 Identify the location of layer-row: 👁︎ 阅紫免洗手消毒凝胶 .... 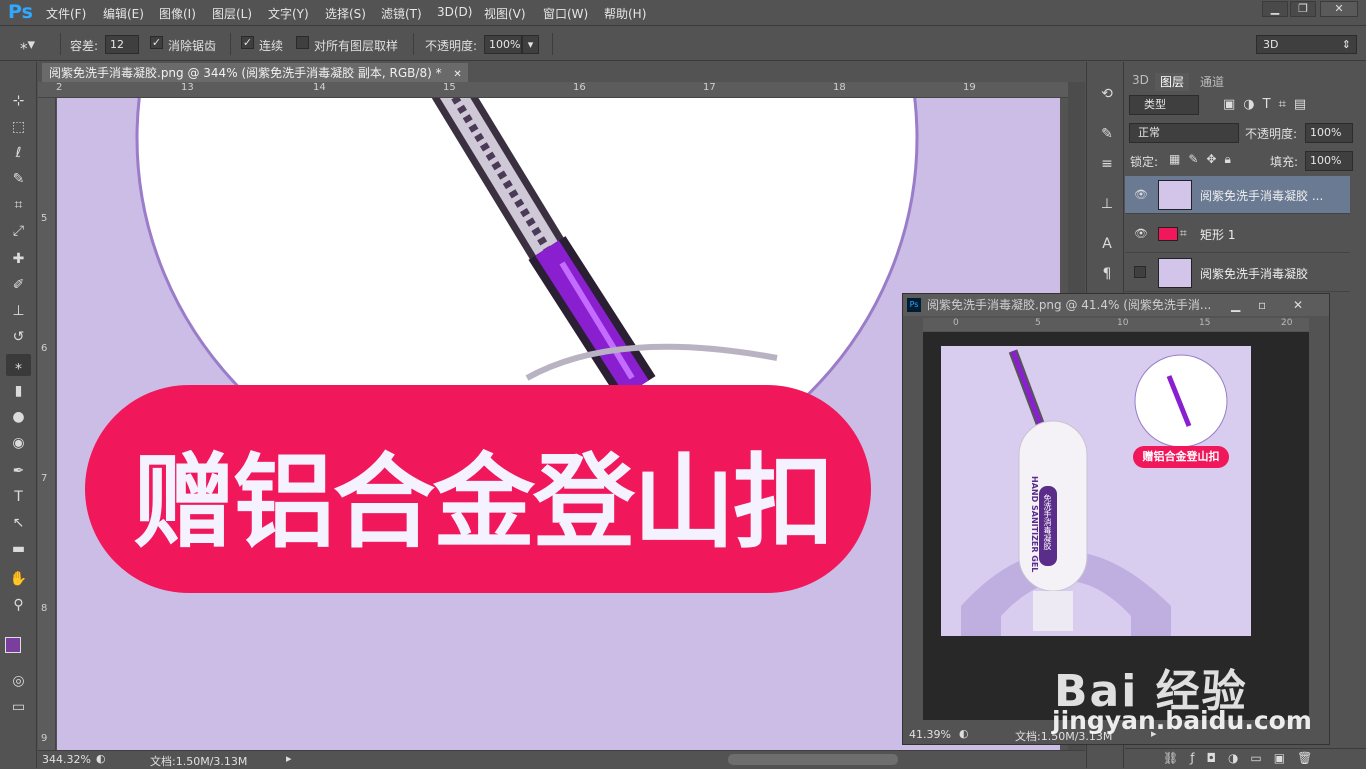
(1237, 195).